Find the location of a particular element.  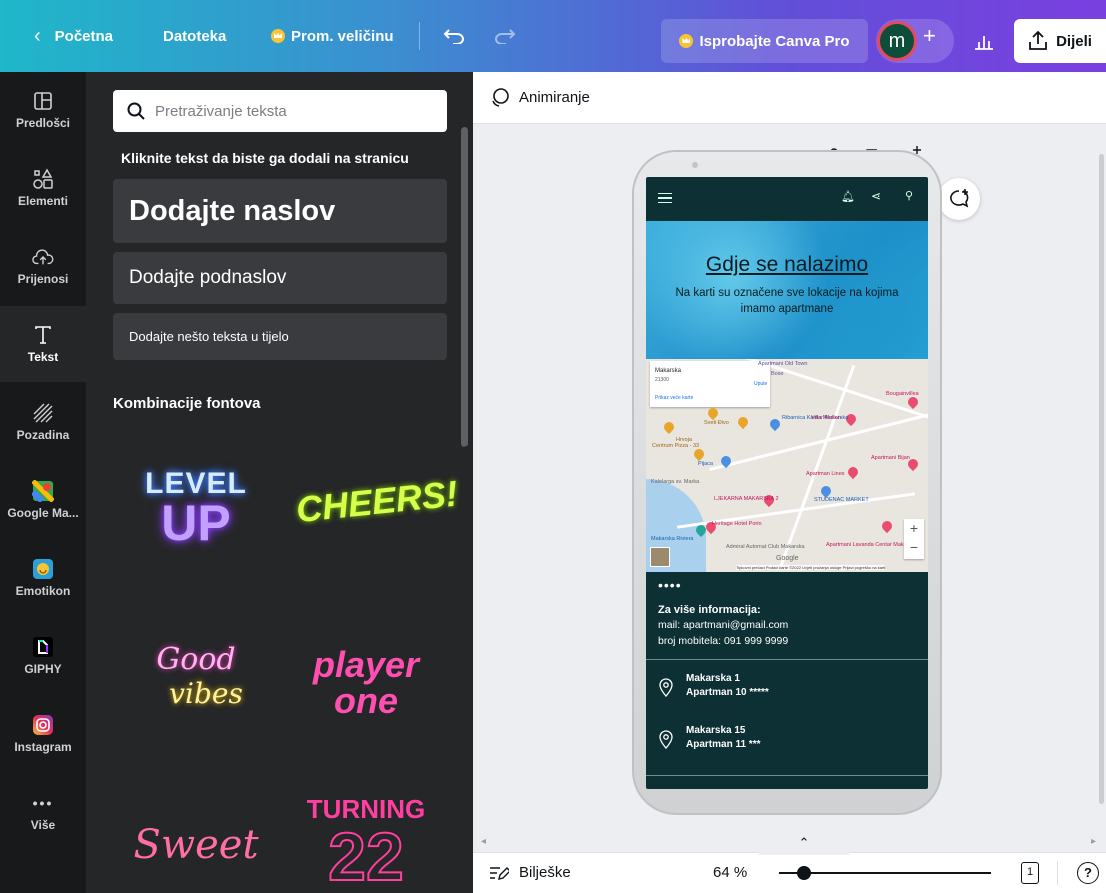

combo-cheers: CHEERS! is located at coordinates (376, 512).